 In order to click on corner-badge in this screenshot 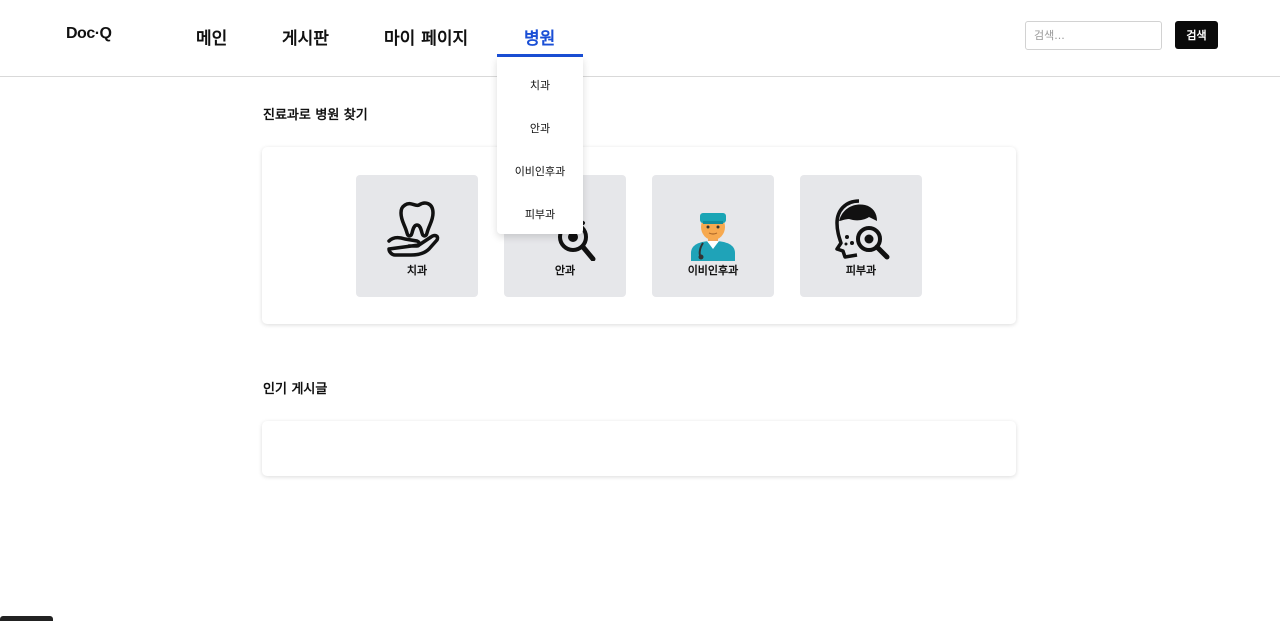, I will do `click(26, 618)`.